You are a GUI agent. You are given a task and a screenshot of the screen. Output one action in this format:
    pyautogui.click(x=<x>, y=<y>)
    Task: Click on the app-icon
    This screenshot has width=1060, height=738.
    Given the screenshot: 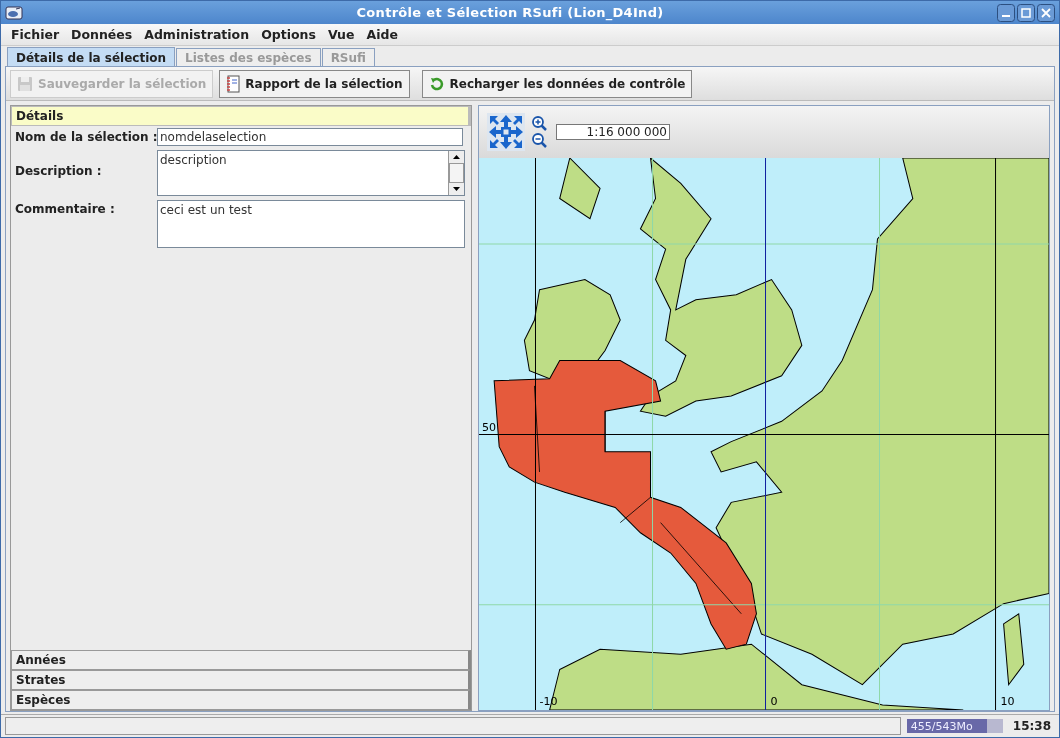 What is the action you would take?
    pyautogui.click(x=14, y=12)
    